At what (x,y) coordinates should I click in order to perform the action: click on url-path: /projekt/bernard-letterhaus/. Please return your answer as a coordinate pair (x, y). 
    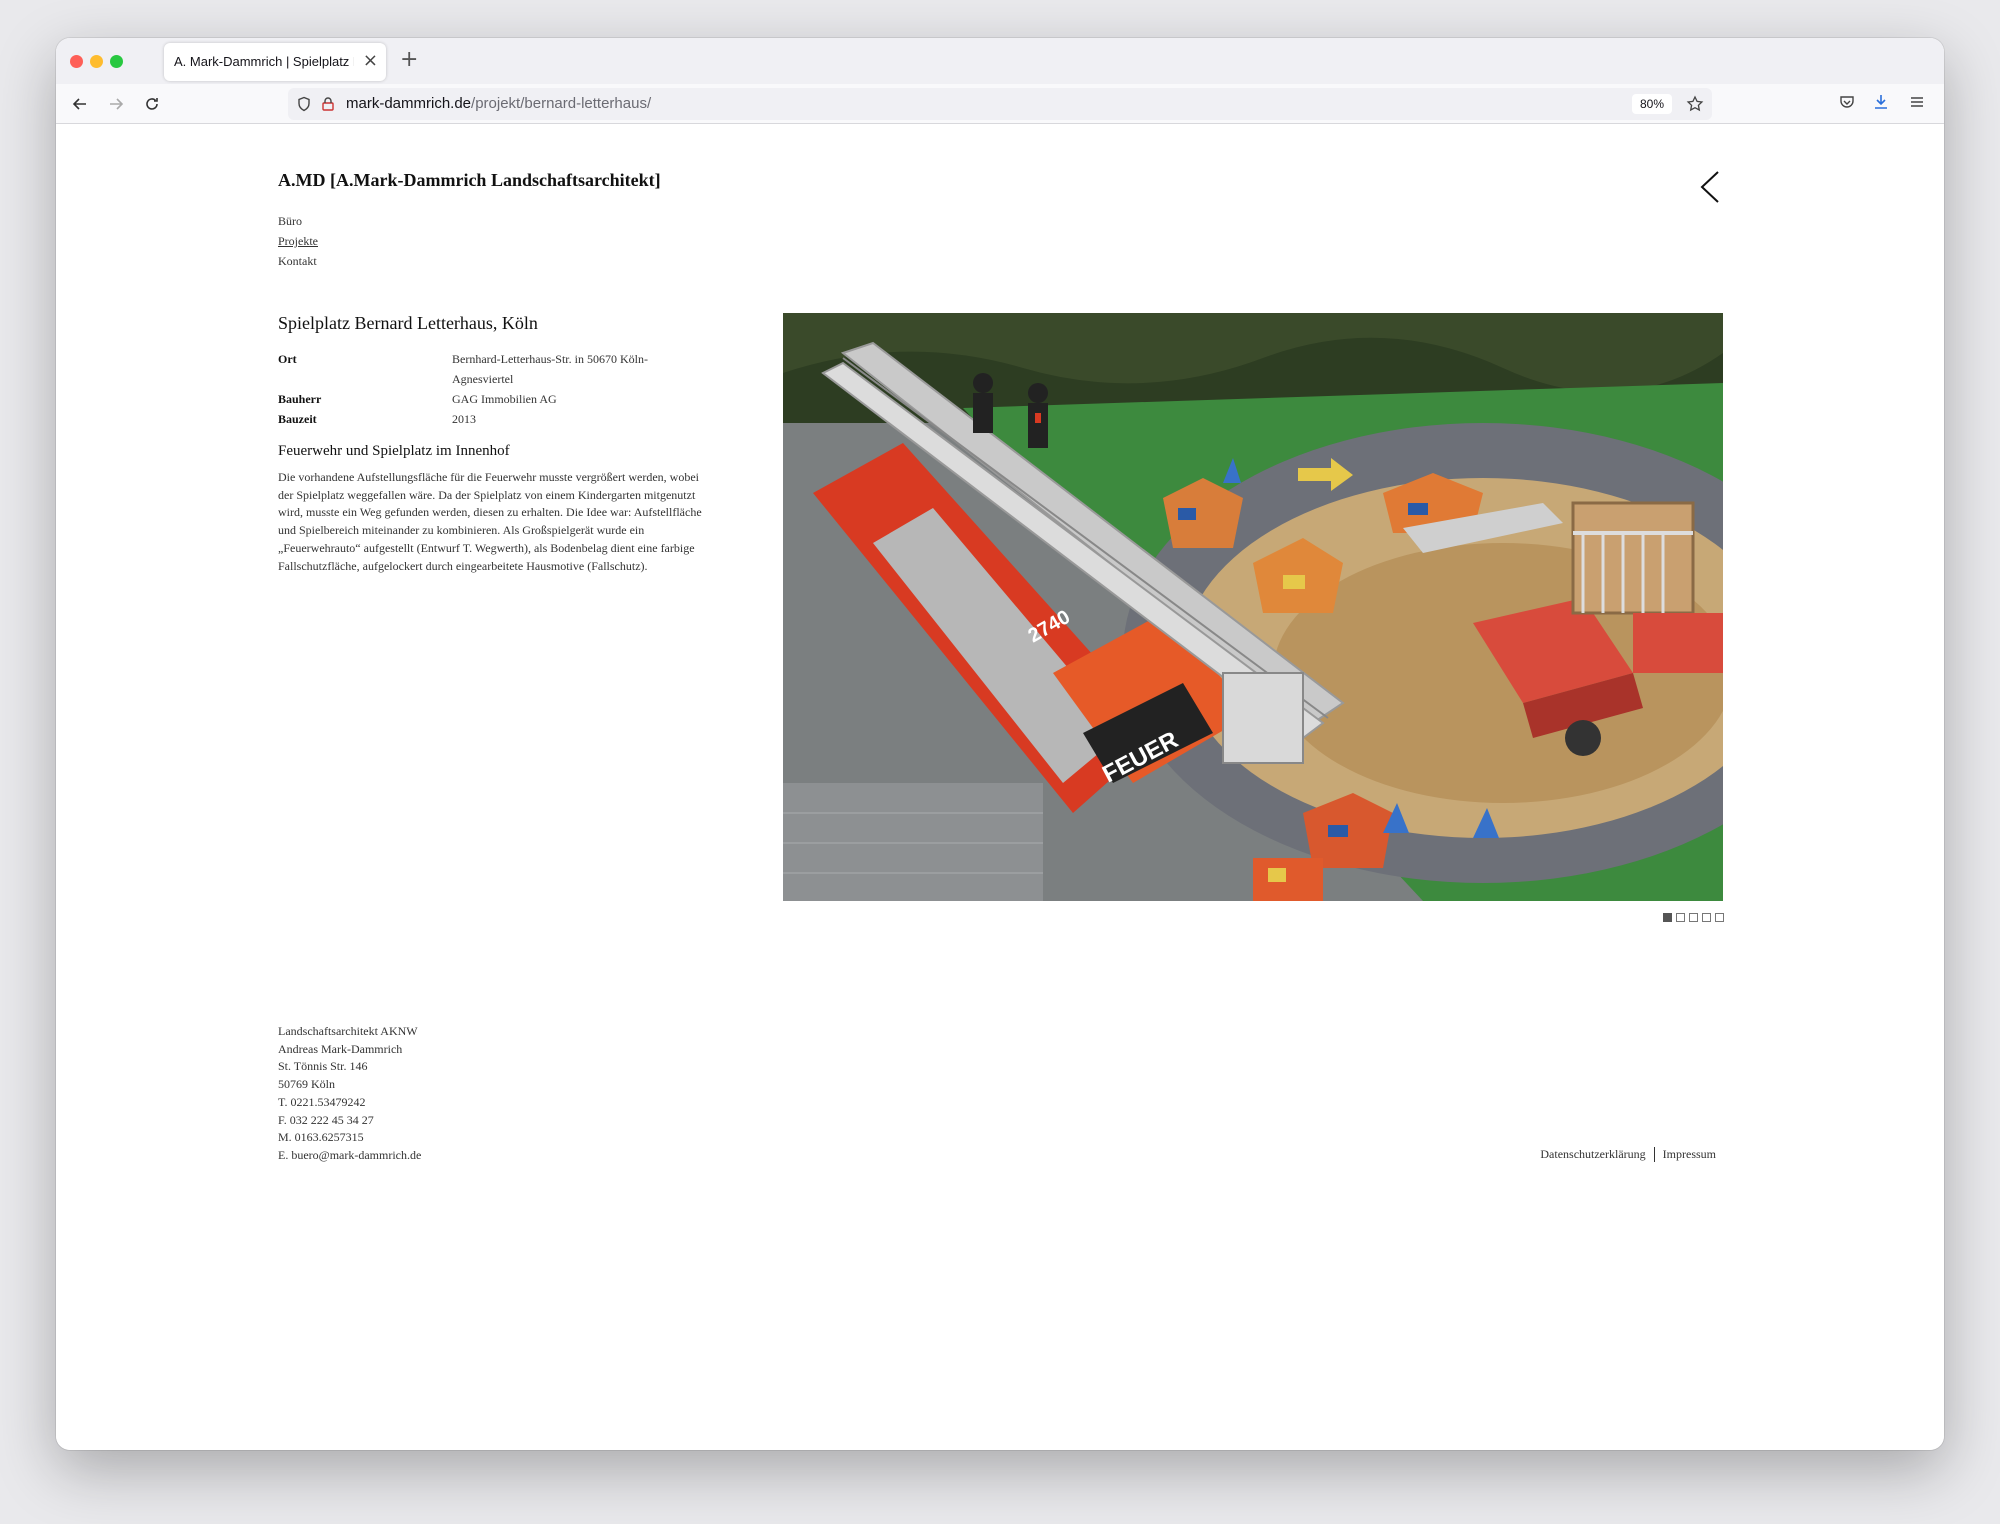
    Looking at the image, I should click on (561, 103).